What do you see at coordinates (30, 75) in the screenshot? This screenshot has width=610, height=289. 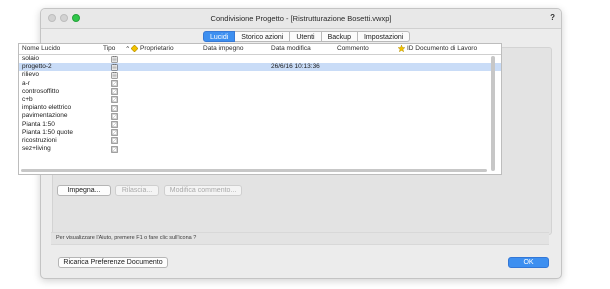 I see `layer-name: rilievo` at bounding box center [30, 75].